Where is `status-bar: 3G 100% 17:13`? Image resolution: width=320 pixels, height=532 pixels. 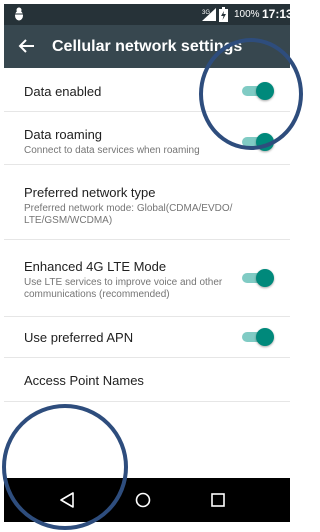 status-bar: 3G 100% 17:13 is located at coordinates (148, 14).